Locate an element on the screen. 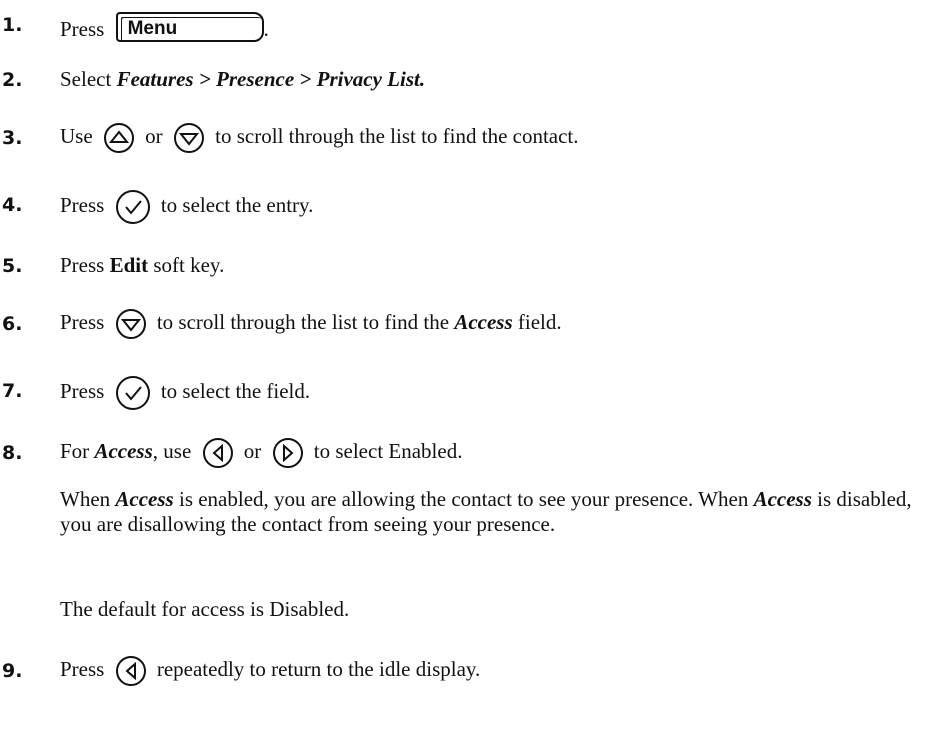 This screenshot has width=930, height=740. step-number: 5. is located at coordinates (12, 266).